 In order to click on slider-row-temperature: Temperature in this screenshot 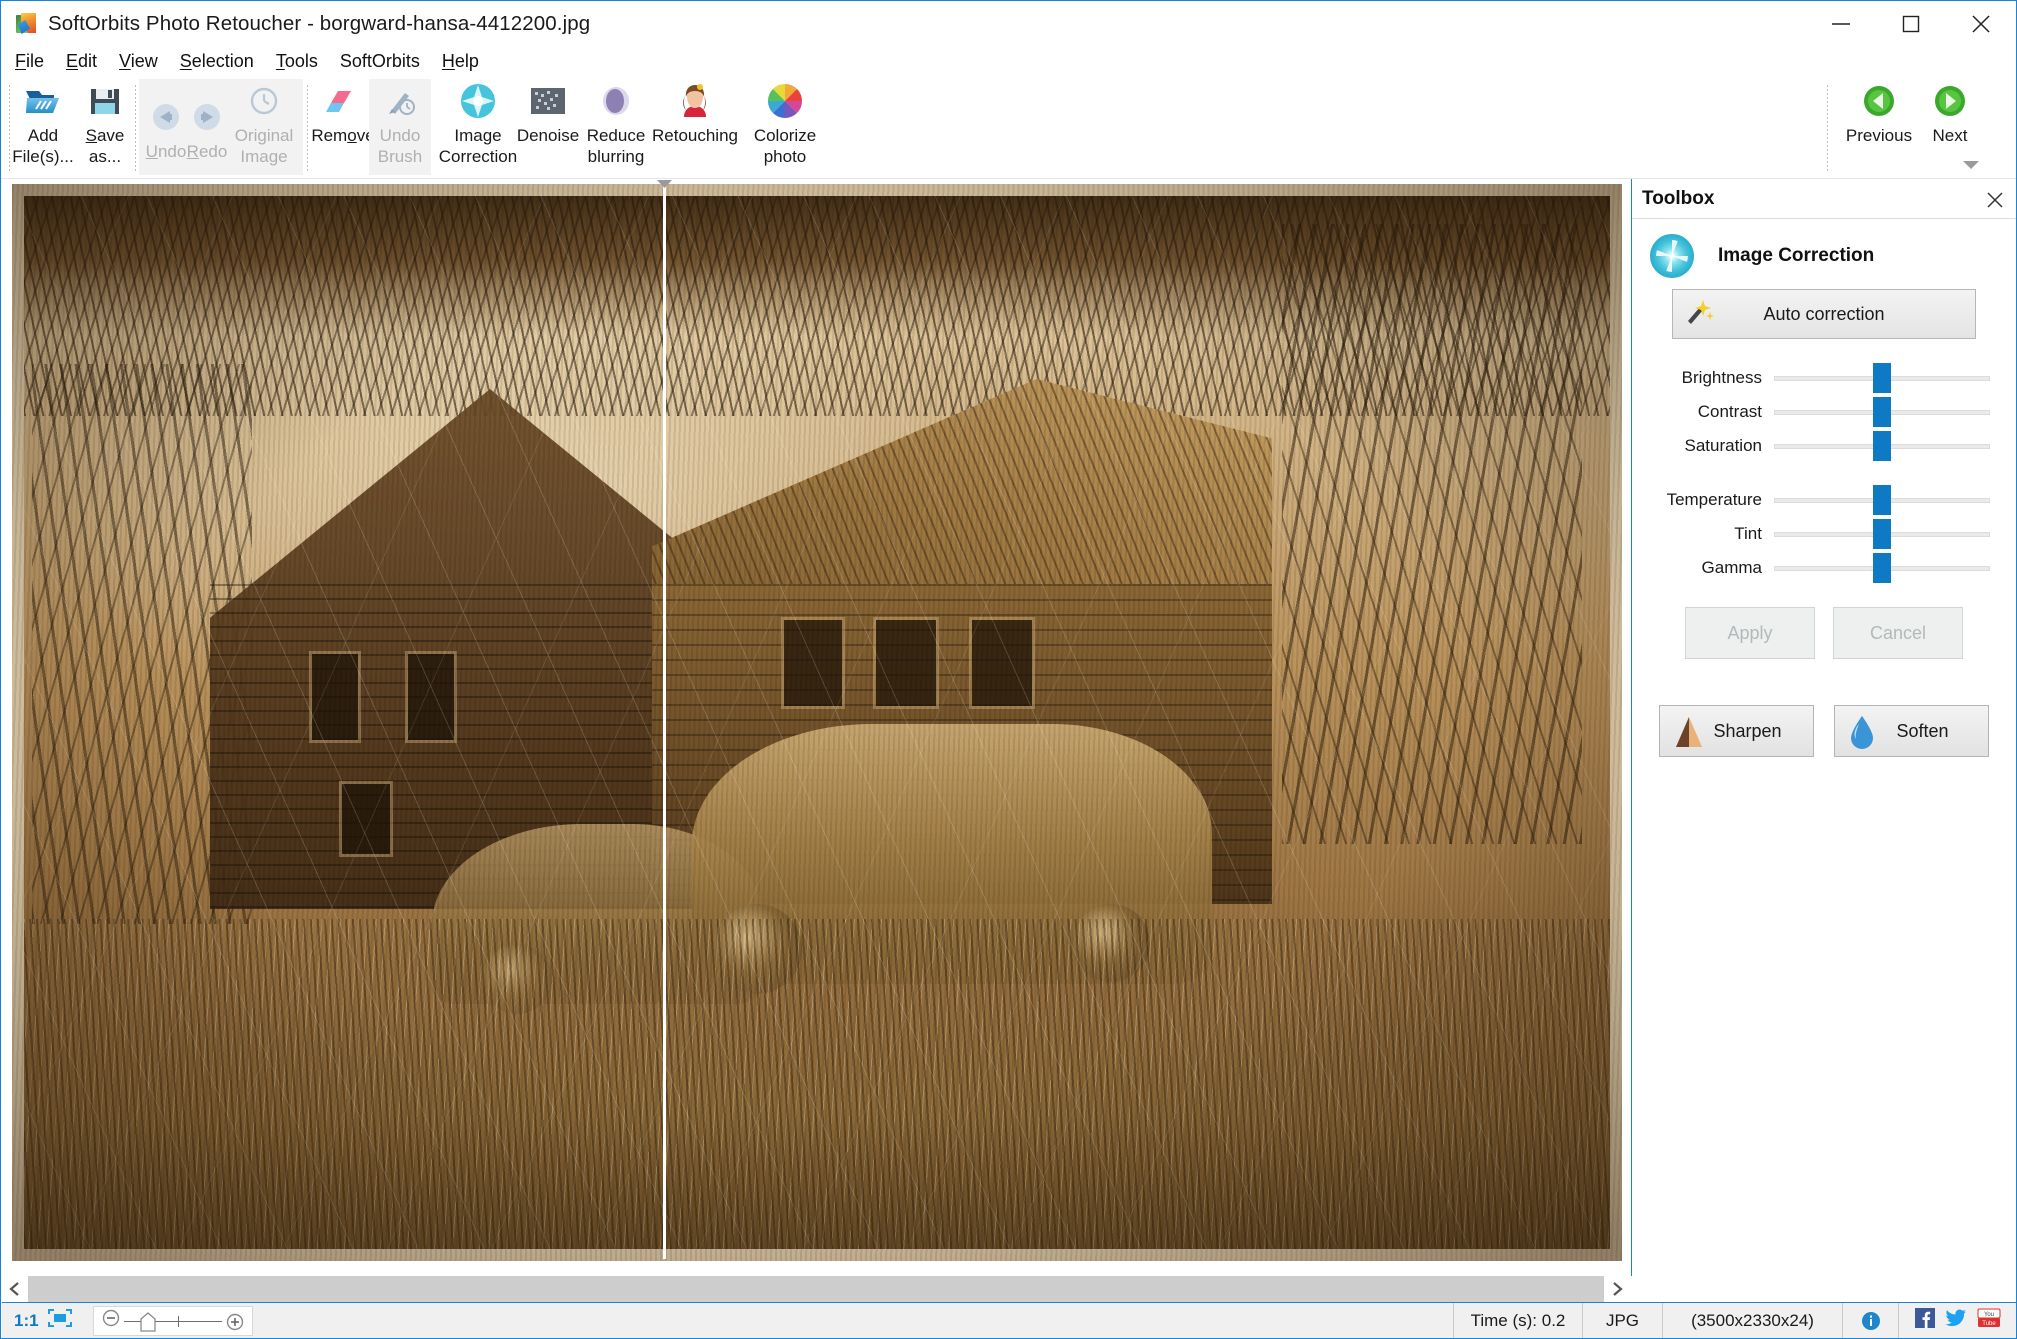, I will do `click(1824, 500)`.